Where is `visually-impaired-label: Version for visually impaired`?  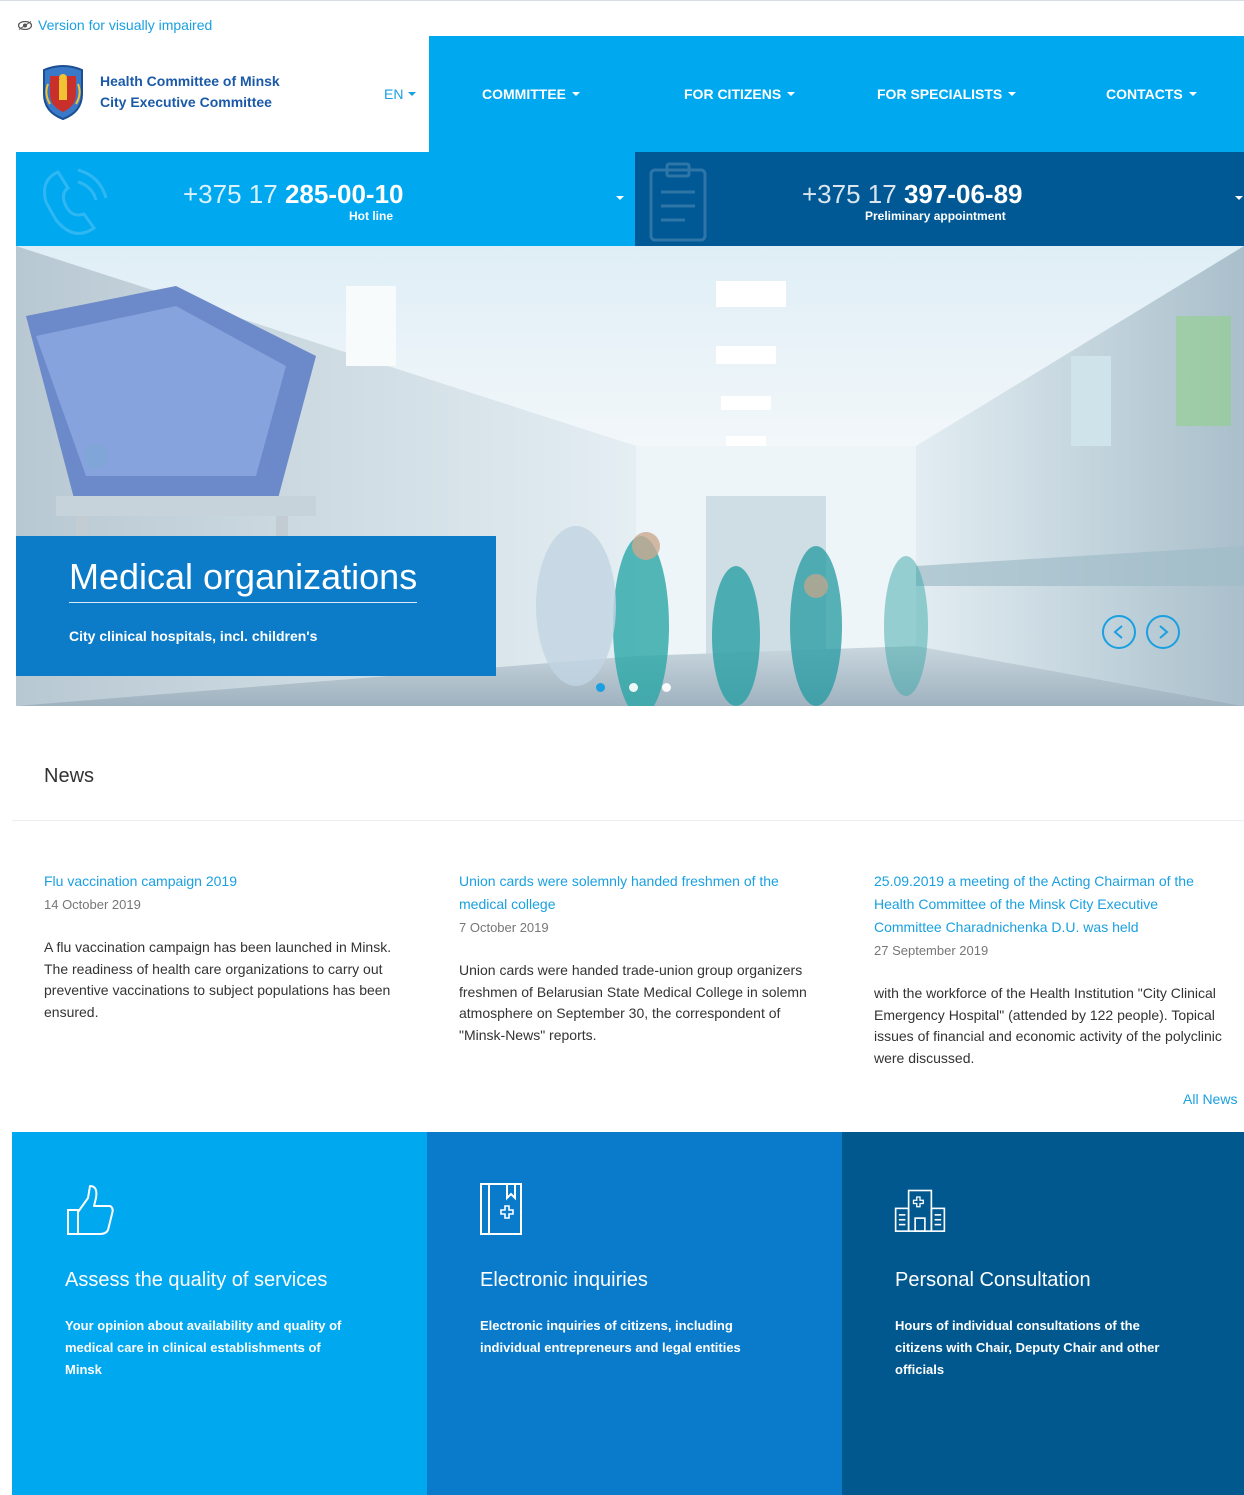 visually-impaired-label: Version for visually impaired is located at coordinates (125, 25).